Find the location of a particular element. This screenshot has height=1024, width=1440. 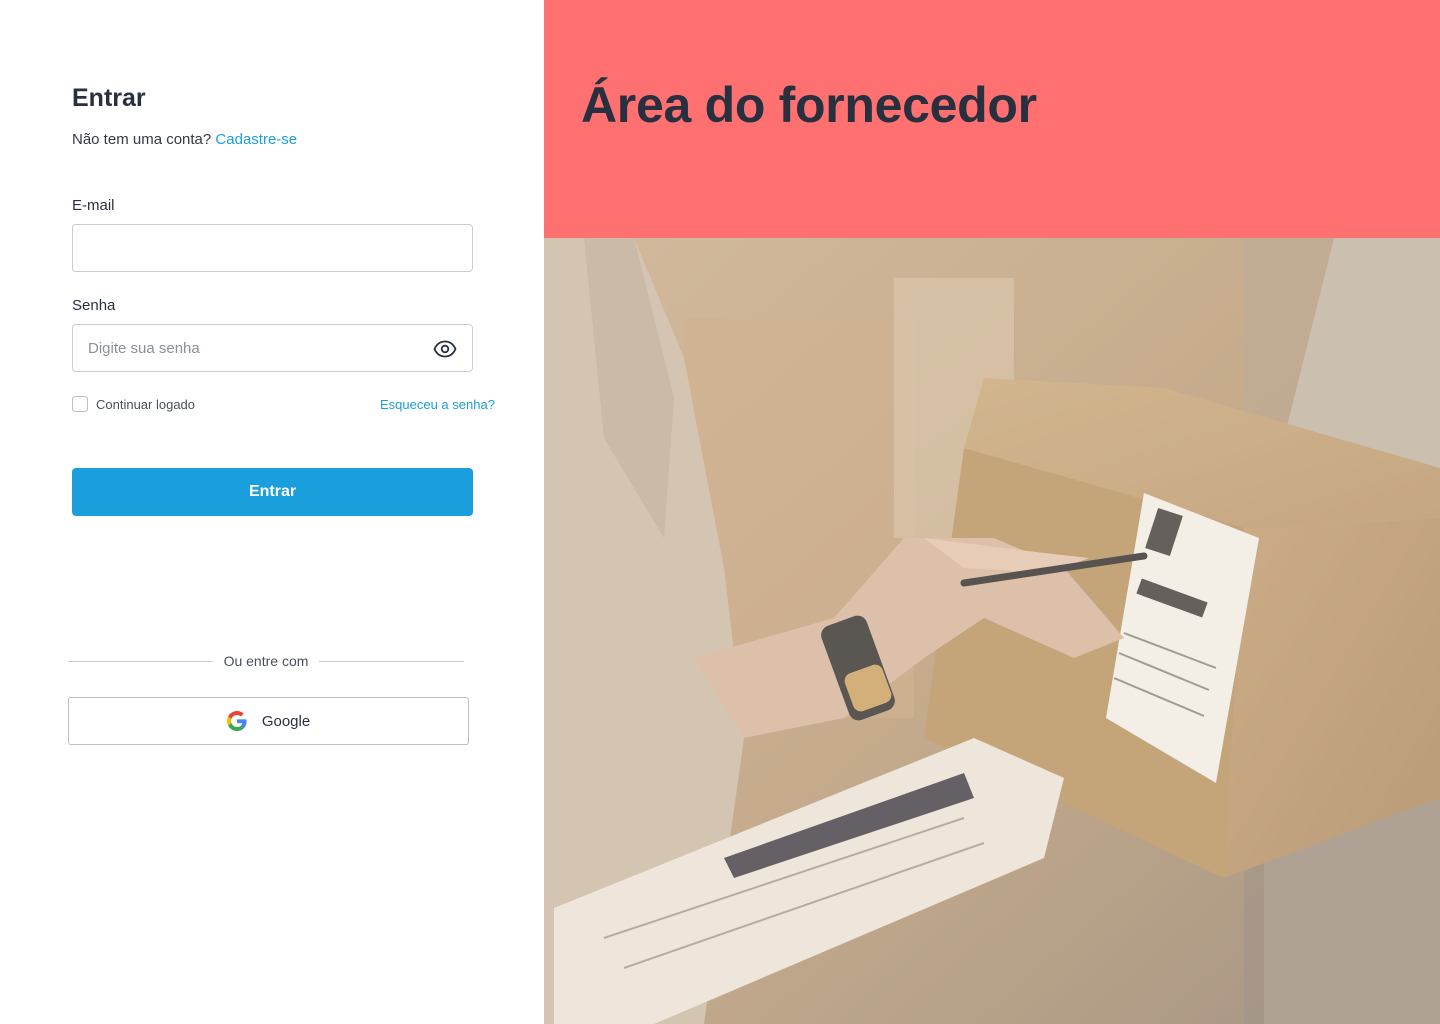

email-field-container is located at coordinates (272, 248).